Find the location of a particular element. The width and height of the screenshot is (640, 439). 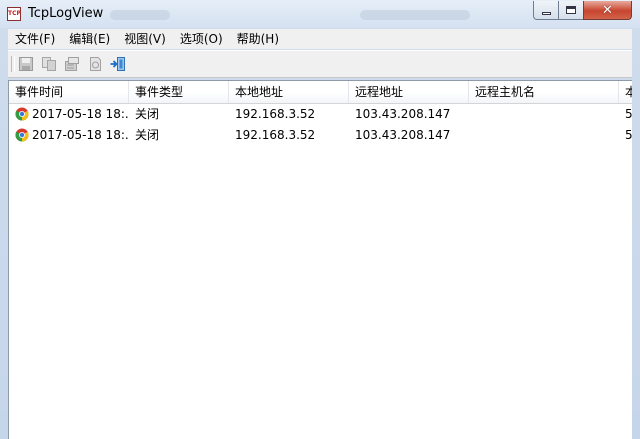

properties-icon is located at coordinates (72, 64).